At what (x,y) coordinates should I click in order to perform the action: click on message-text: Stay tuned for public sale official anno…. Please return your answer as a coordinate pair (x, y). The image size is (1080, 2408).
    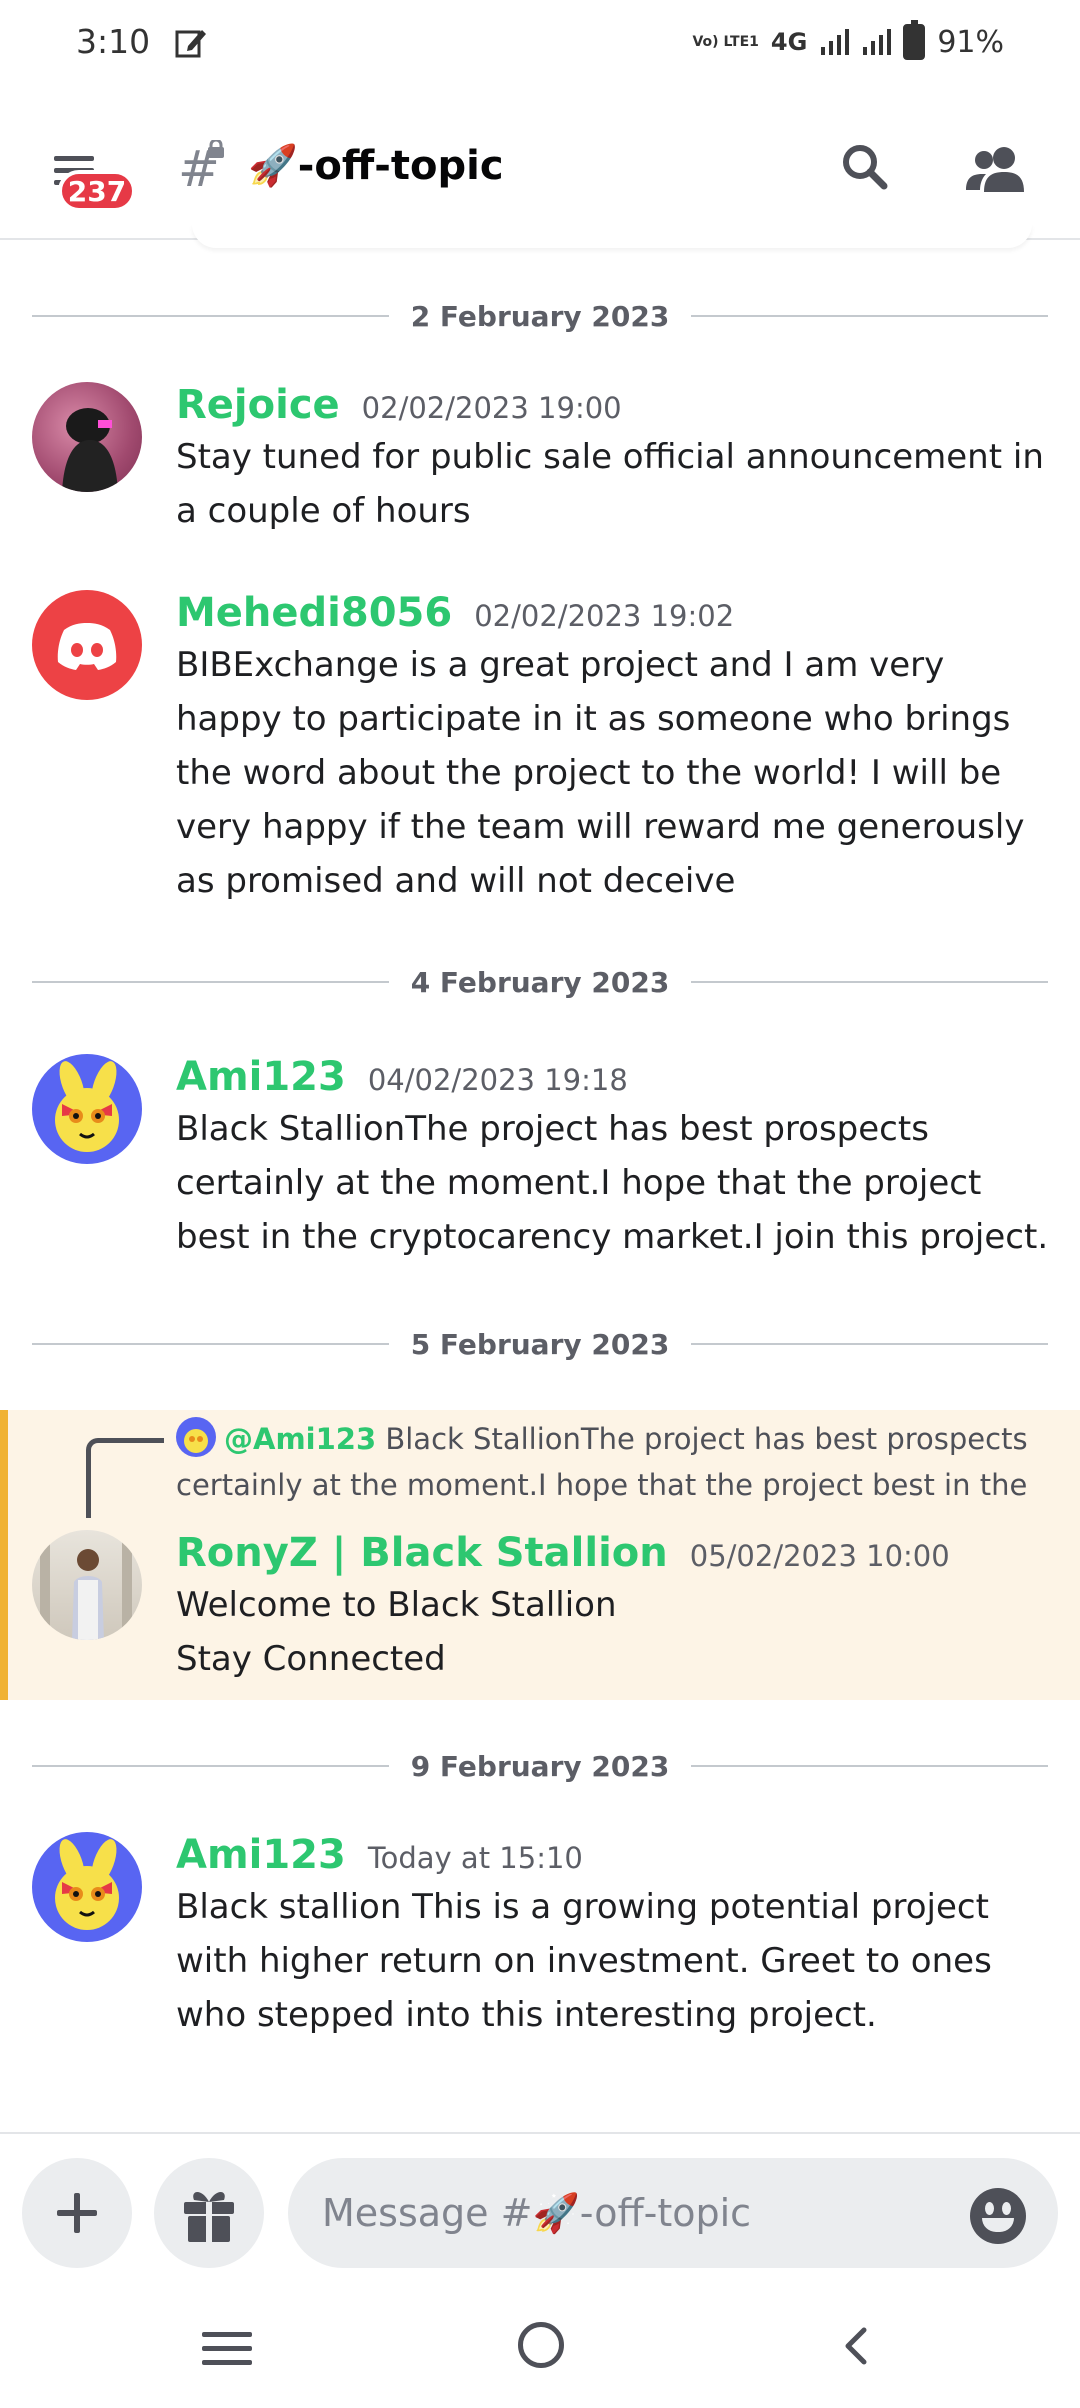
    Looking at the image, I should click on (610, 484).